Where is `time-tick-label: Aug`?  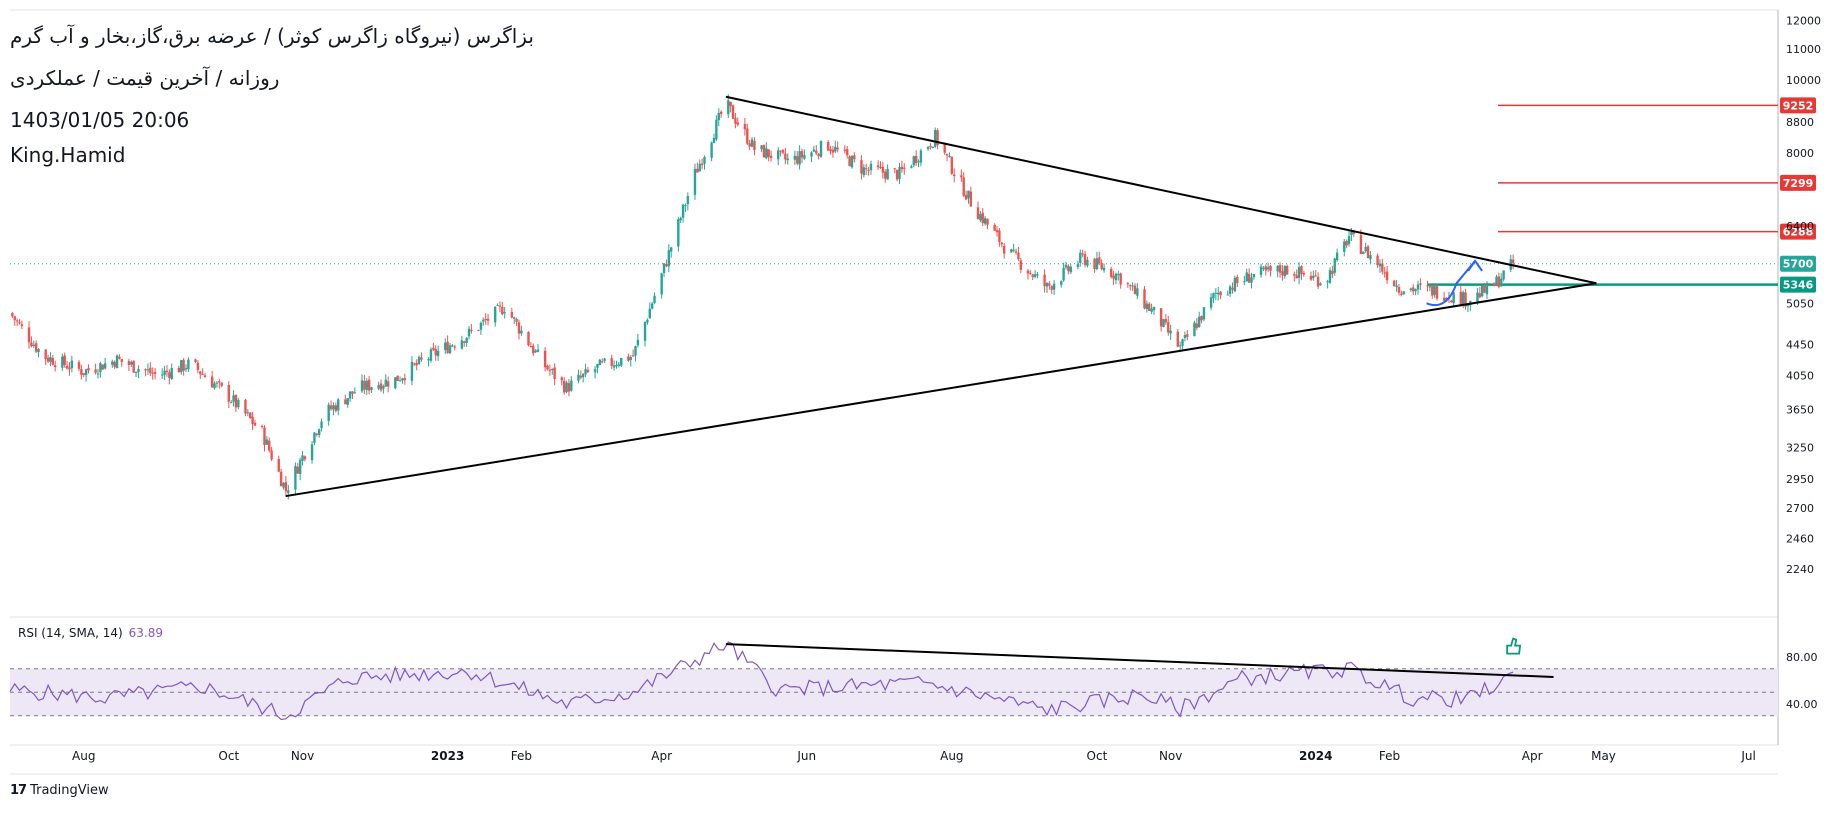
time-tick-label: Aug is located at coordinates (83, 756).